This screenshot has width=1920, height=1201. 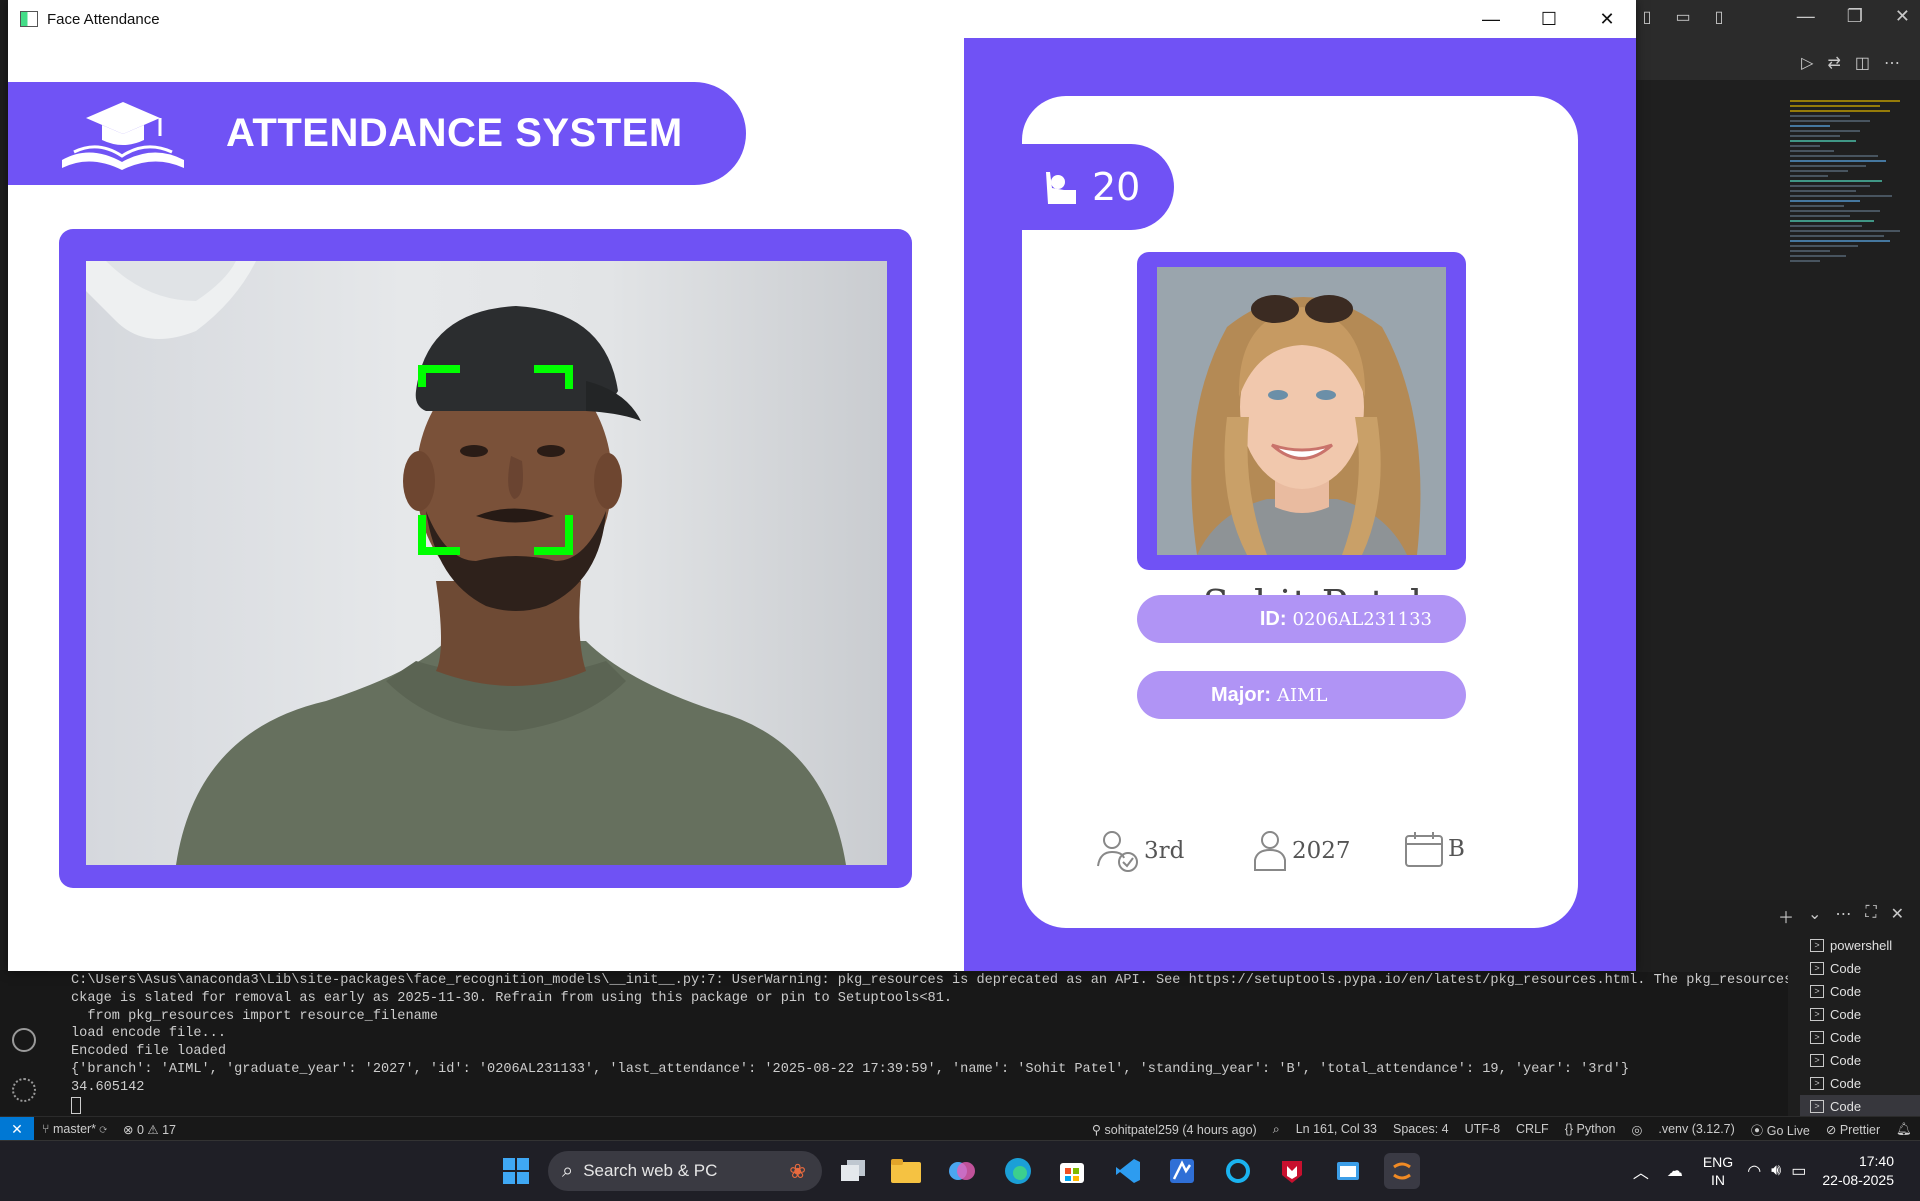 I want to click on maximize-button: ☐, so click(x=1549, y=19).